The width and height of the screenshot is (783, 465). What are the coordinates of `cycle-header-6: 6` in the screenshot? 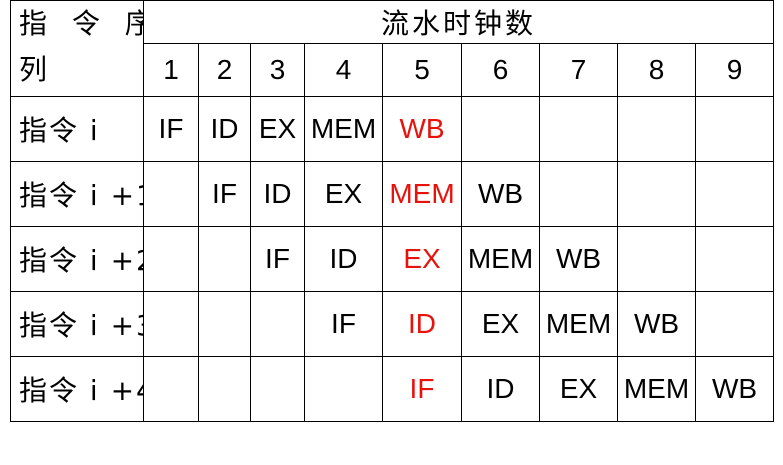 It's located at (500, 70).